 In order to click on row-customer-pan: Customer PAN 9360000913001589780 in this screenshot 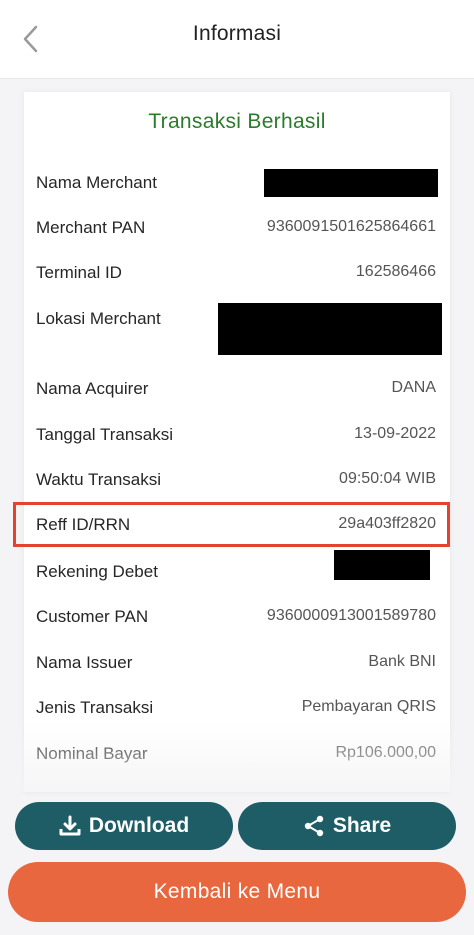, I will do `click(239, 622)`.